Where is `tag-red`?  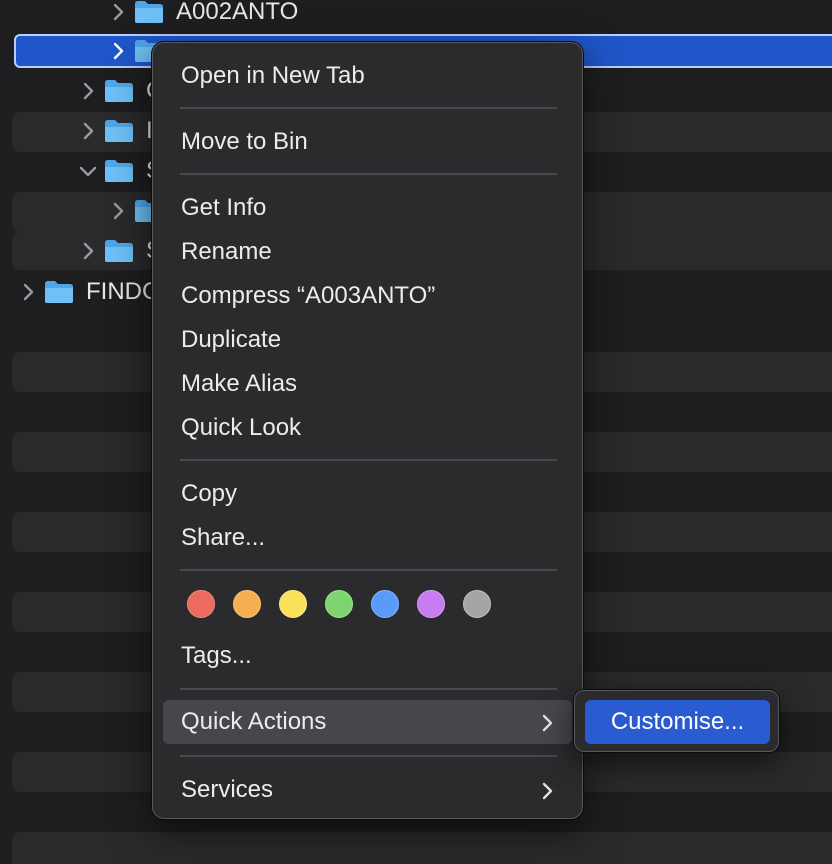 tag-red is located at coordinates (201, 604).